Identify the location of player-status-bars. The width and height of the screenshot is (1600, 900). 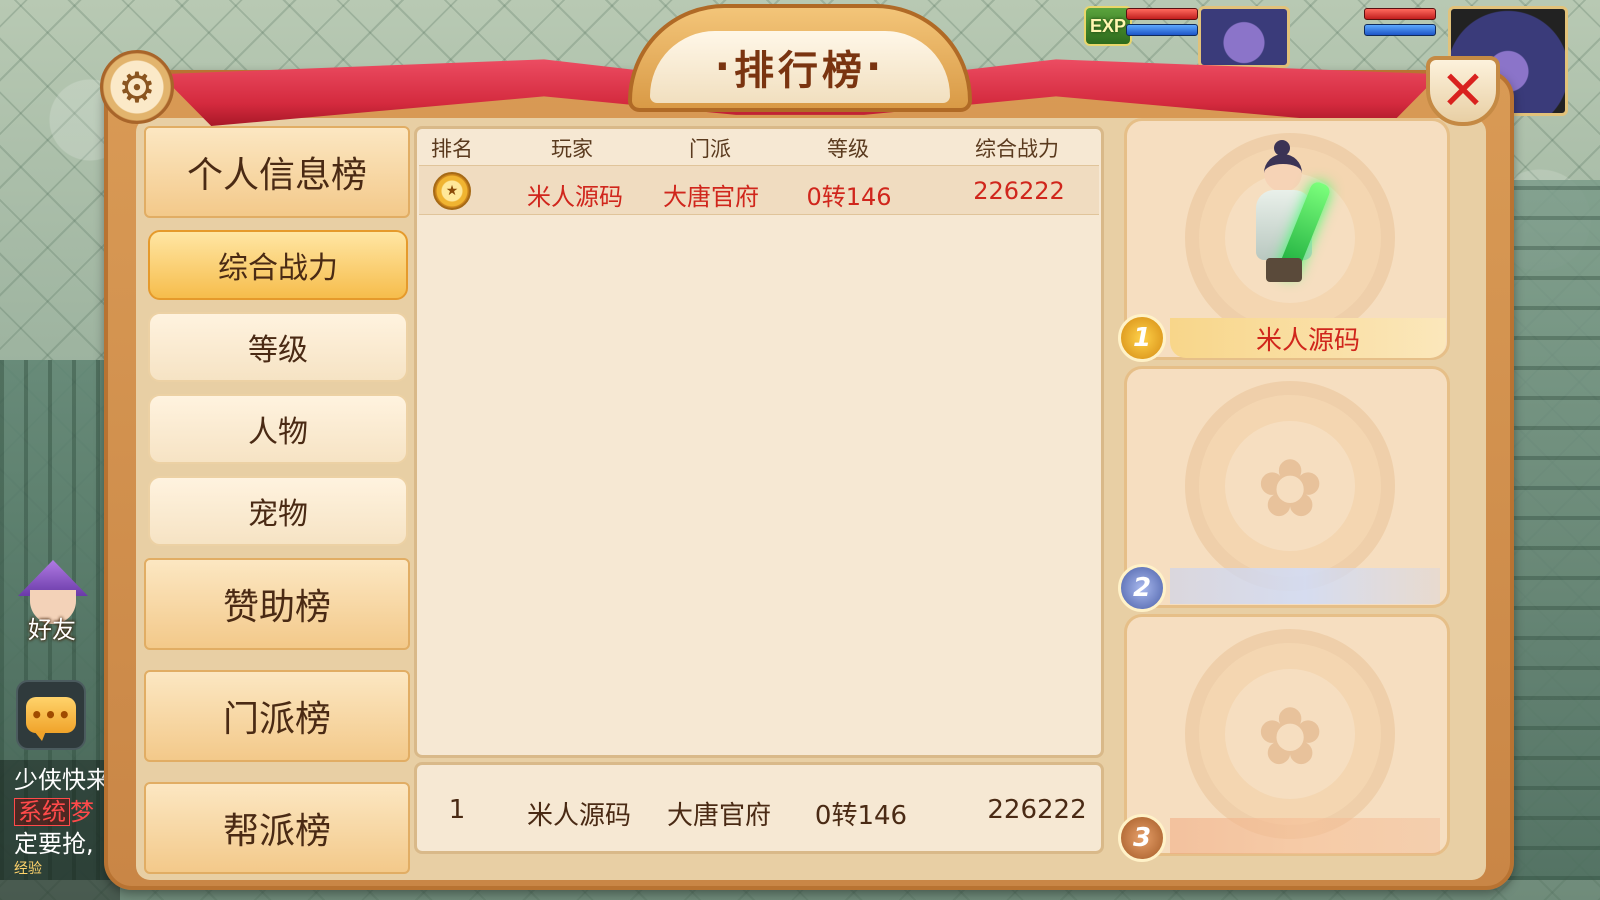
(1400, 22).